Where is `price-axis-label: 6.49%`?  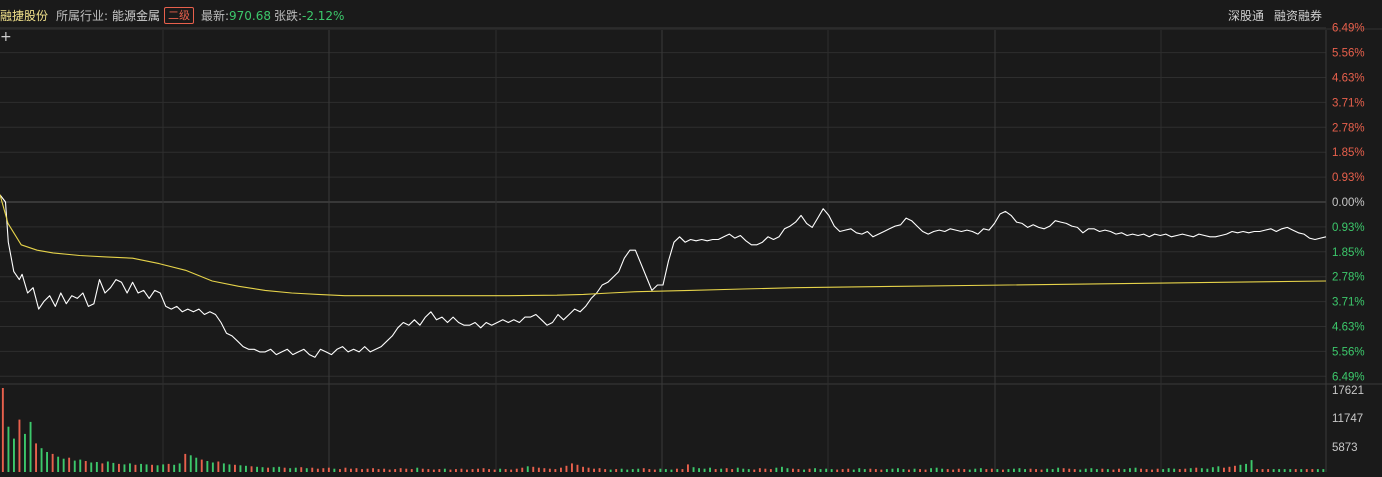
price-axis-label: 6.49% is located at coordinates (1348, 29).